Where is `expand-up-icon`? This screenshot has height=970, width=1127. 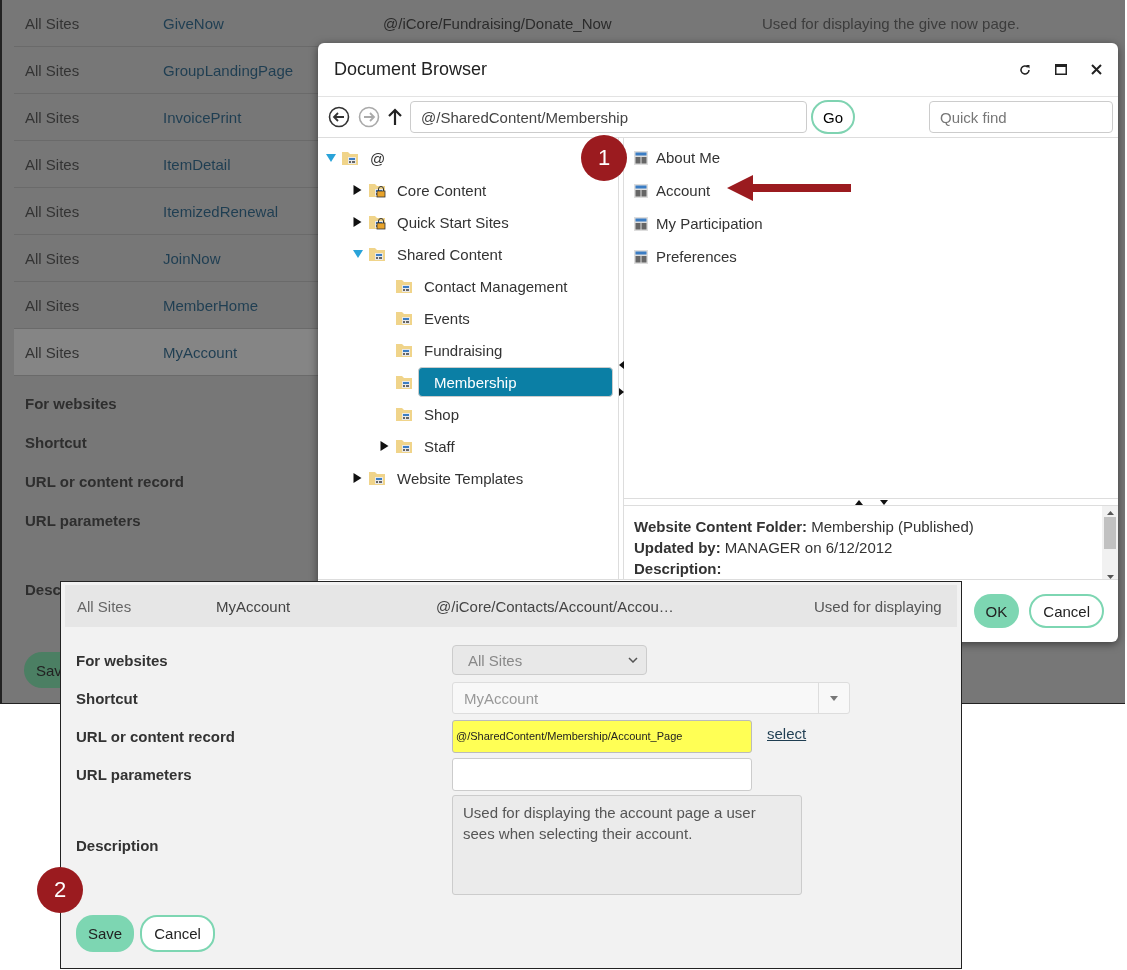 expand-up-icon is located at coordinates (858, 502).